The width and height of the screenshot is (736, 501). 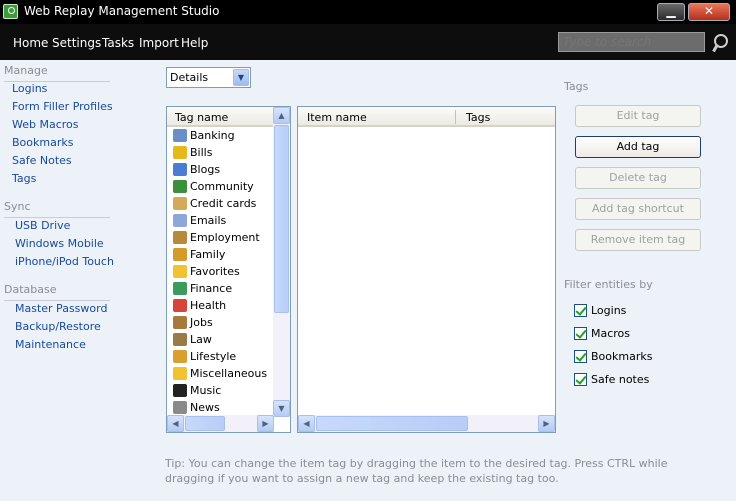 I want to click on sidebar-item-form-filler-profiles: Form Filler Profiles, so click(x=62, y=106).